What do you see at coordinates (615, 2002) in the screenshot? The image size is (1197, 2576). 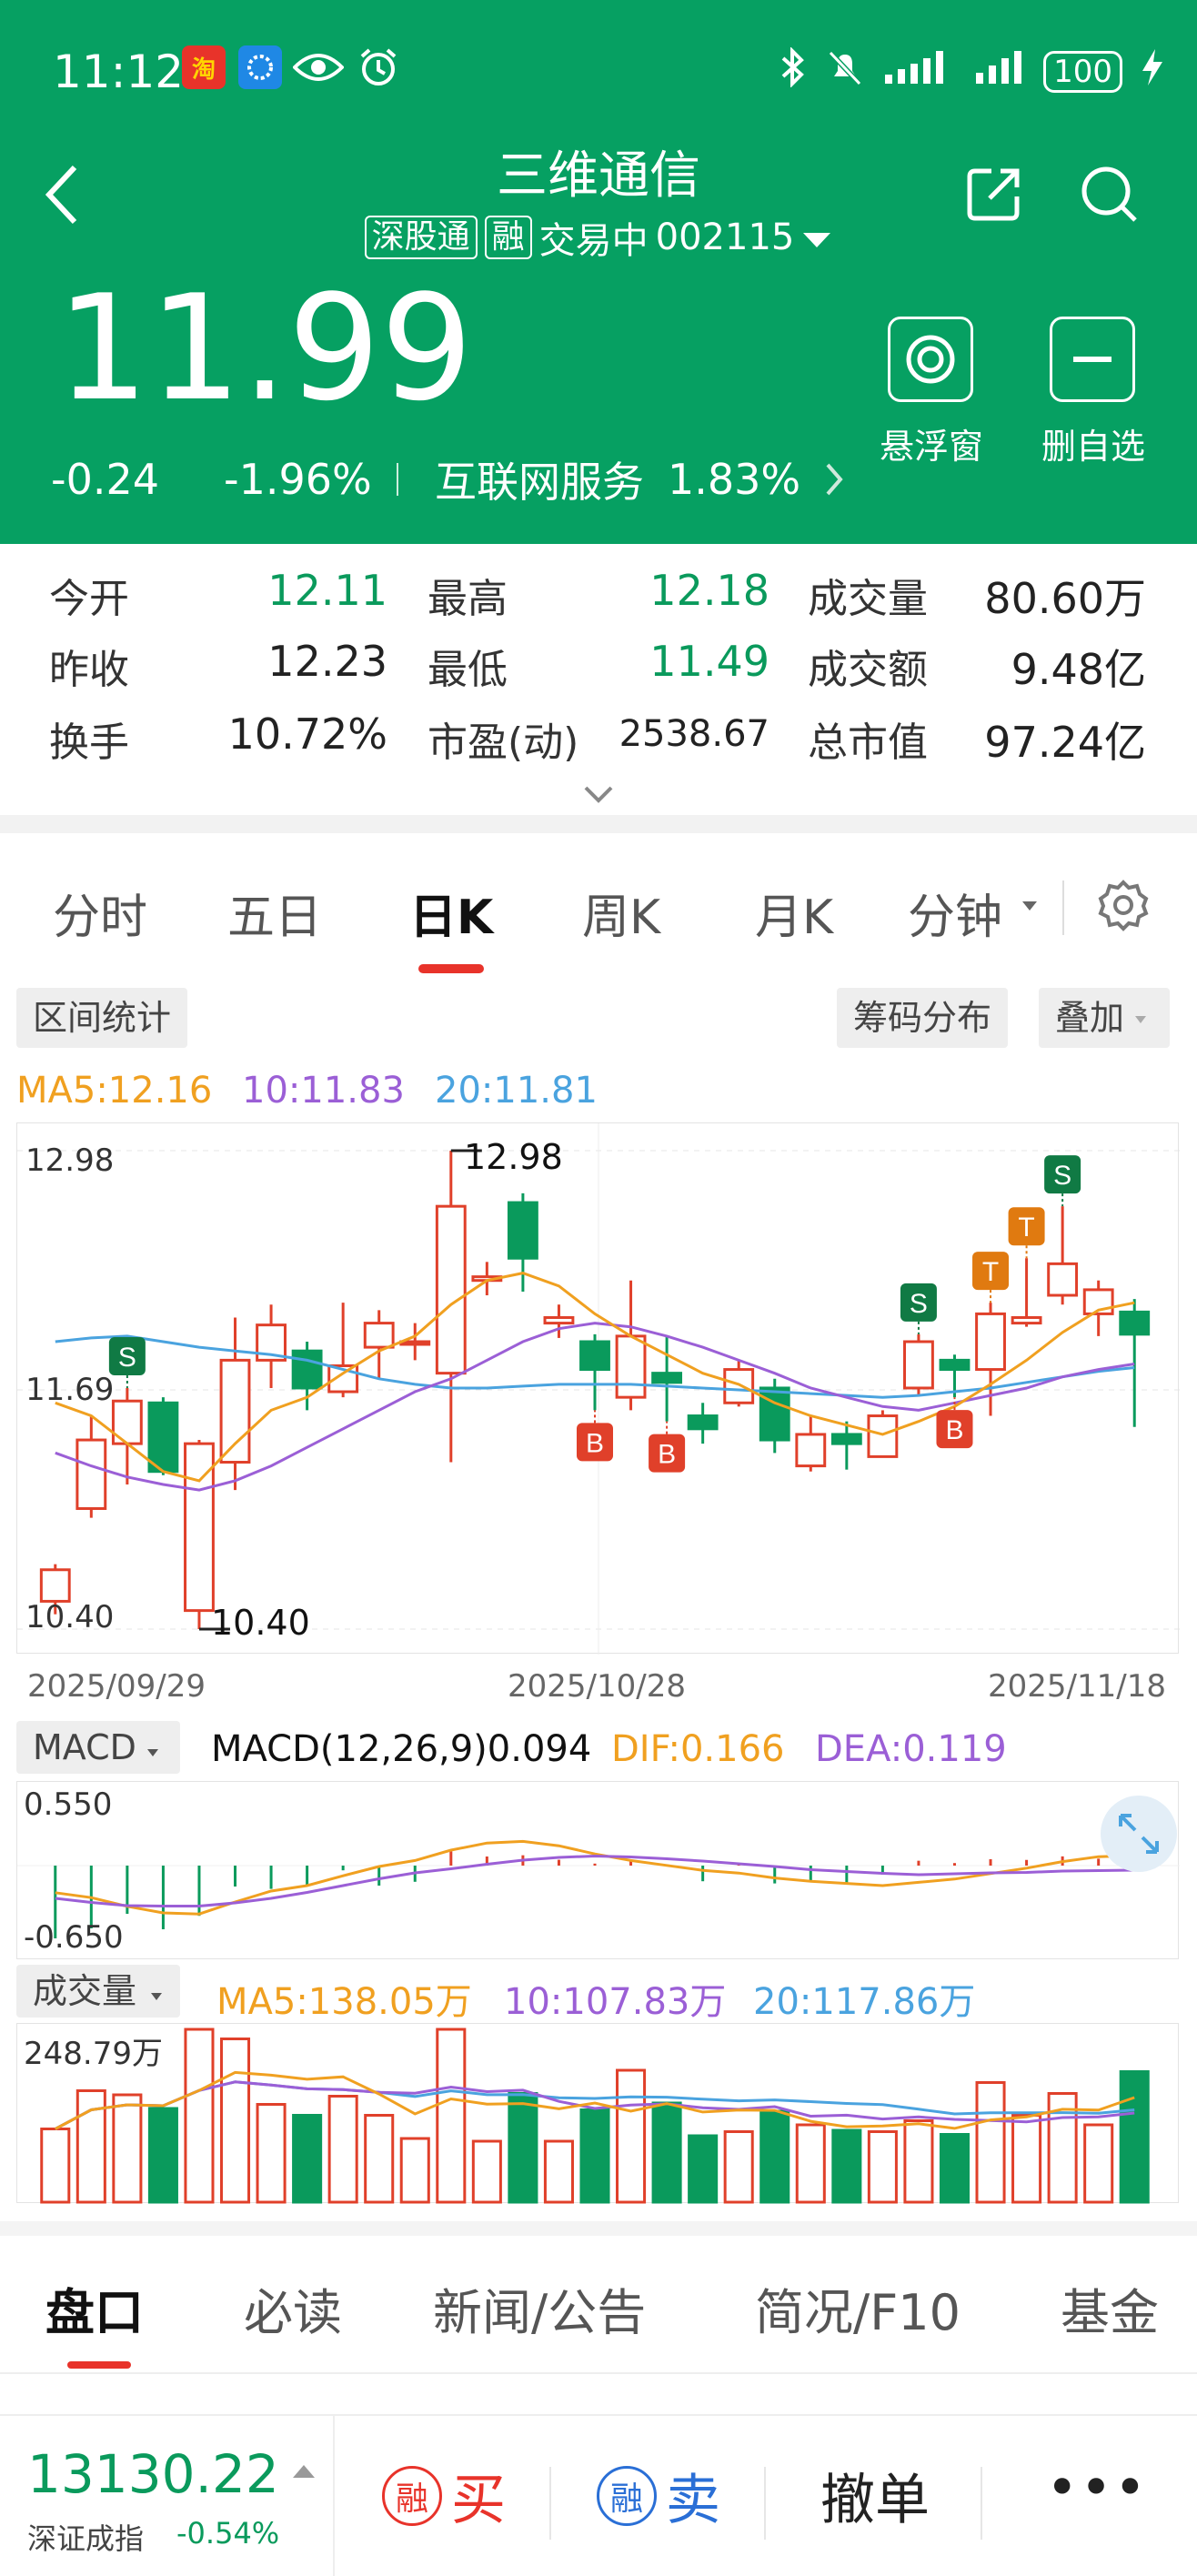 I see `vol-ma10: 10:107.83万` at bounding box center [615, 2002].